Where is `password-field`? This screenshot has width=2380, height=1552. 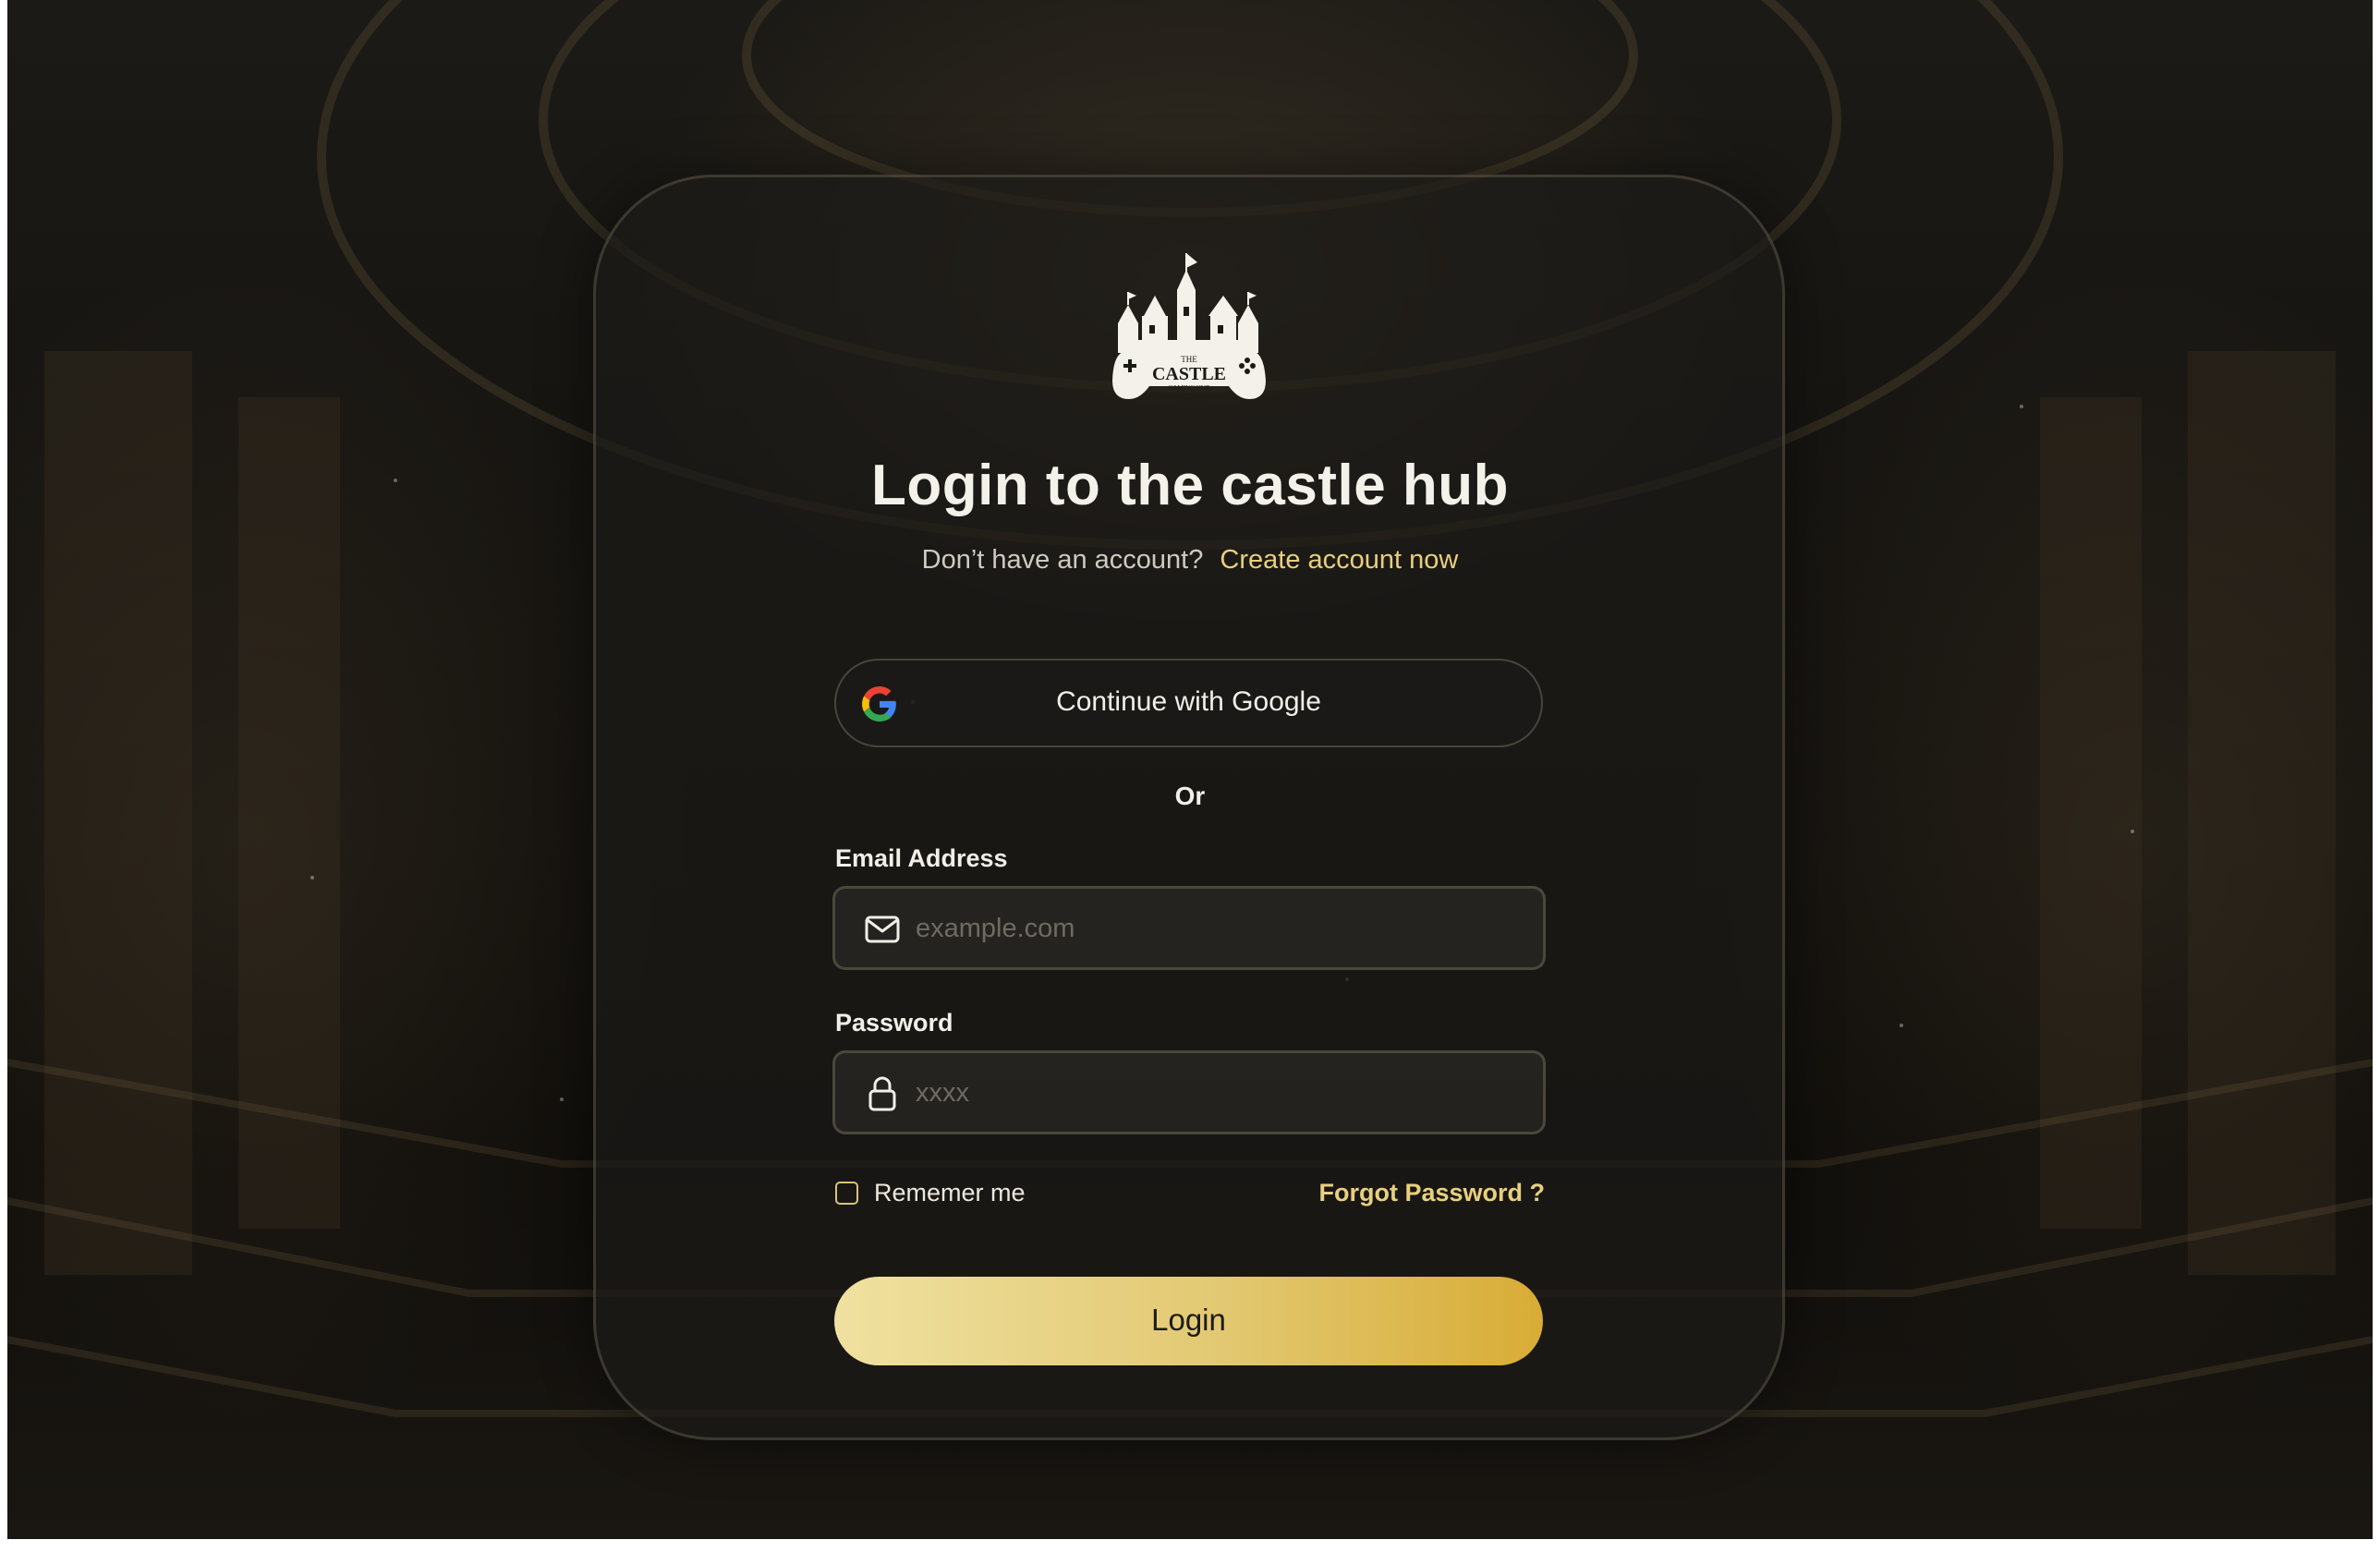
password-field is located at coordinates (1189, 1092).